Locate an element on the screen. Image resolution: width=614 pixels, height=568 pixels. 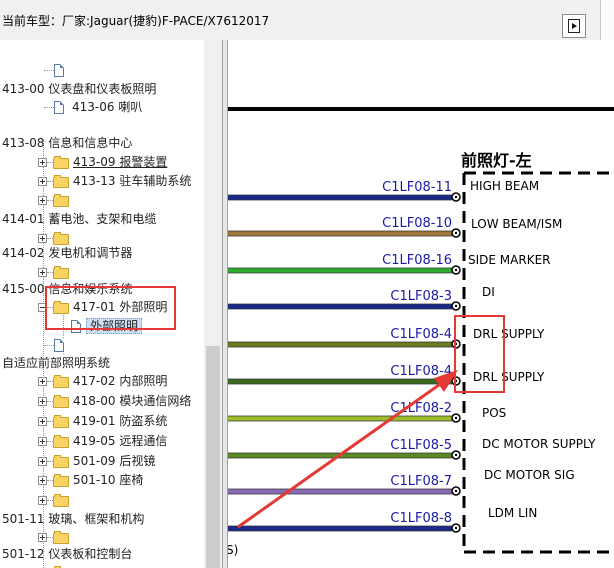
tree-scrollbar is located at coordinates (213, 304).